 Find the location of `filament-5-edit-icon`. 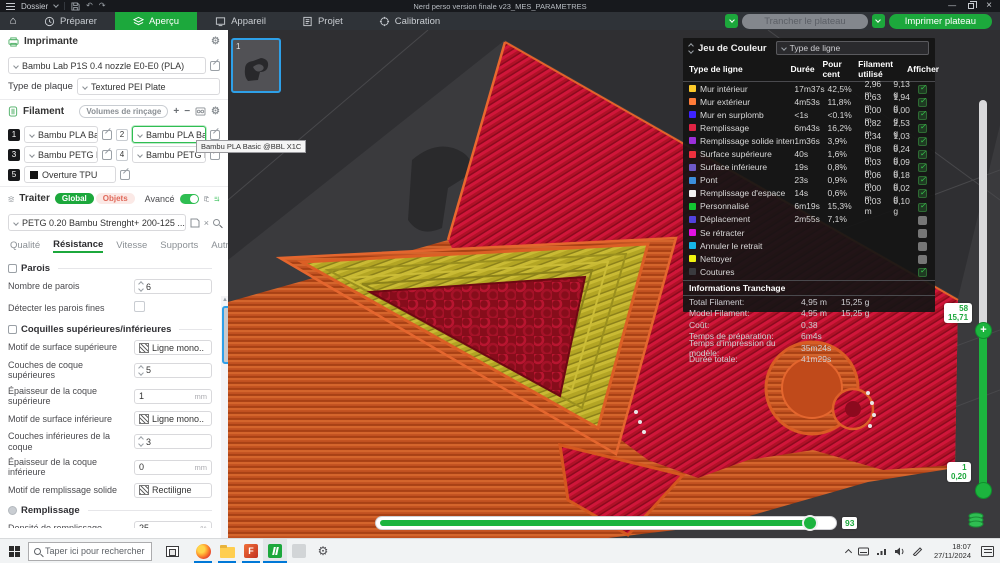

filament-5-edit-icon is located at coordinates (125, 174).